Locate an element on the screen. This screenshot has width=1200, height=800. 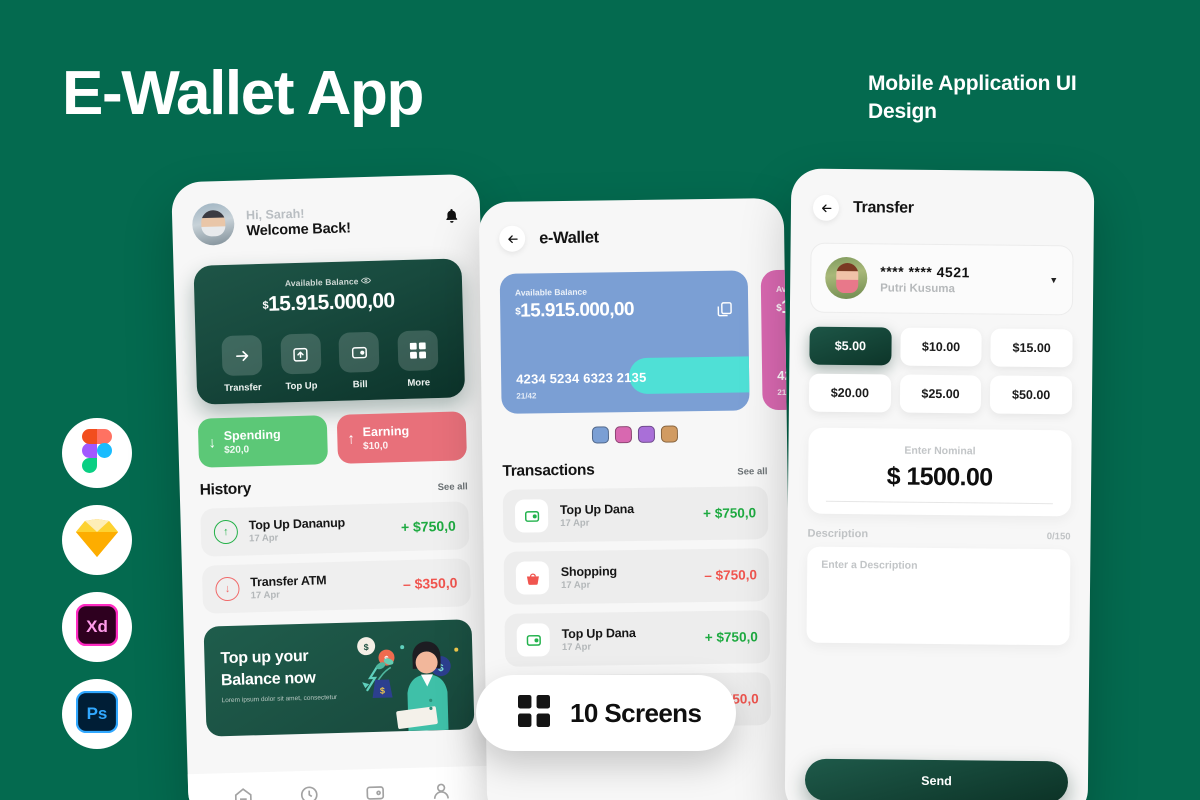
quick-action-label: Bill is located at coordinates (360, 385).